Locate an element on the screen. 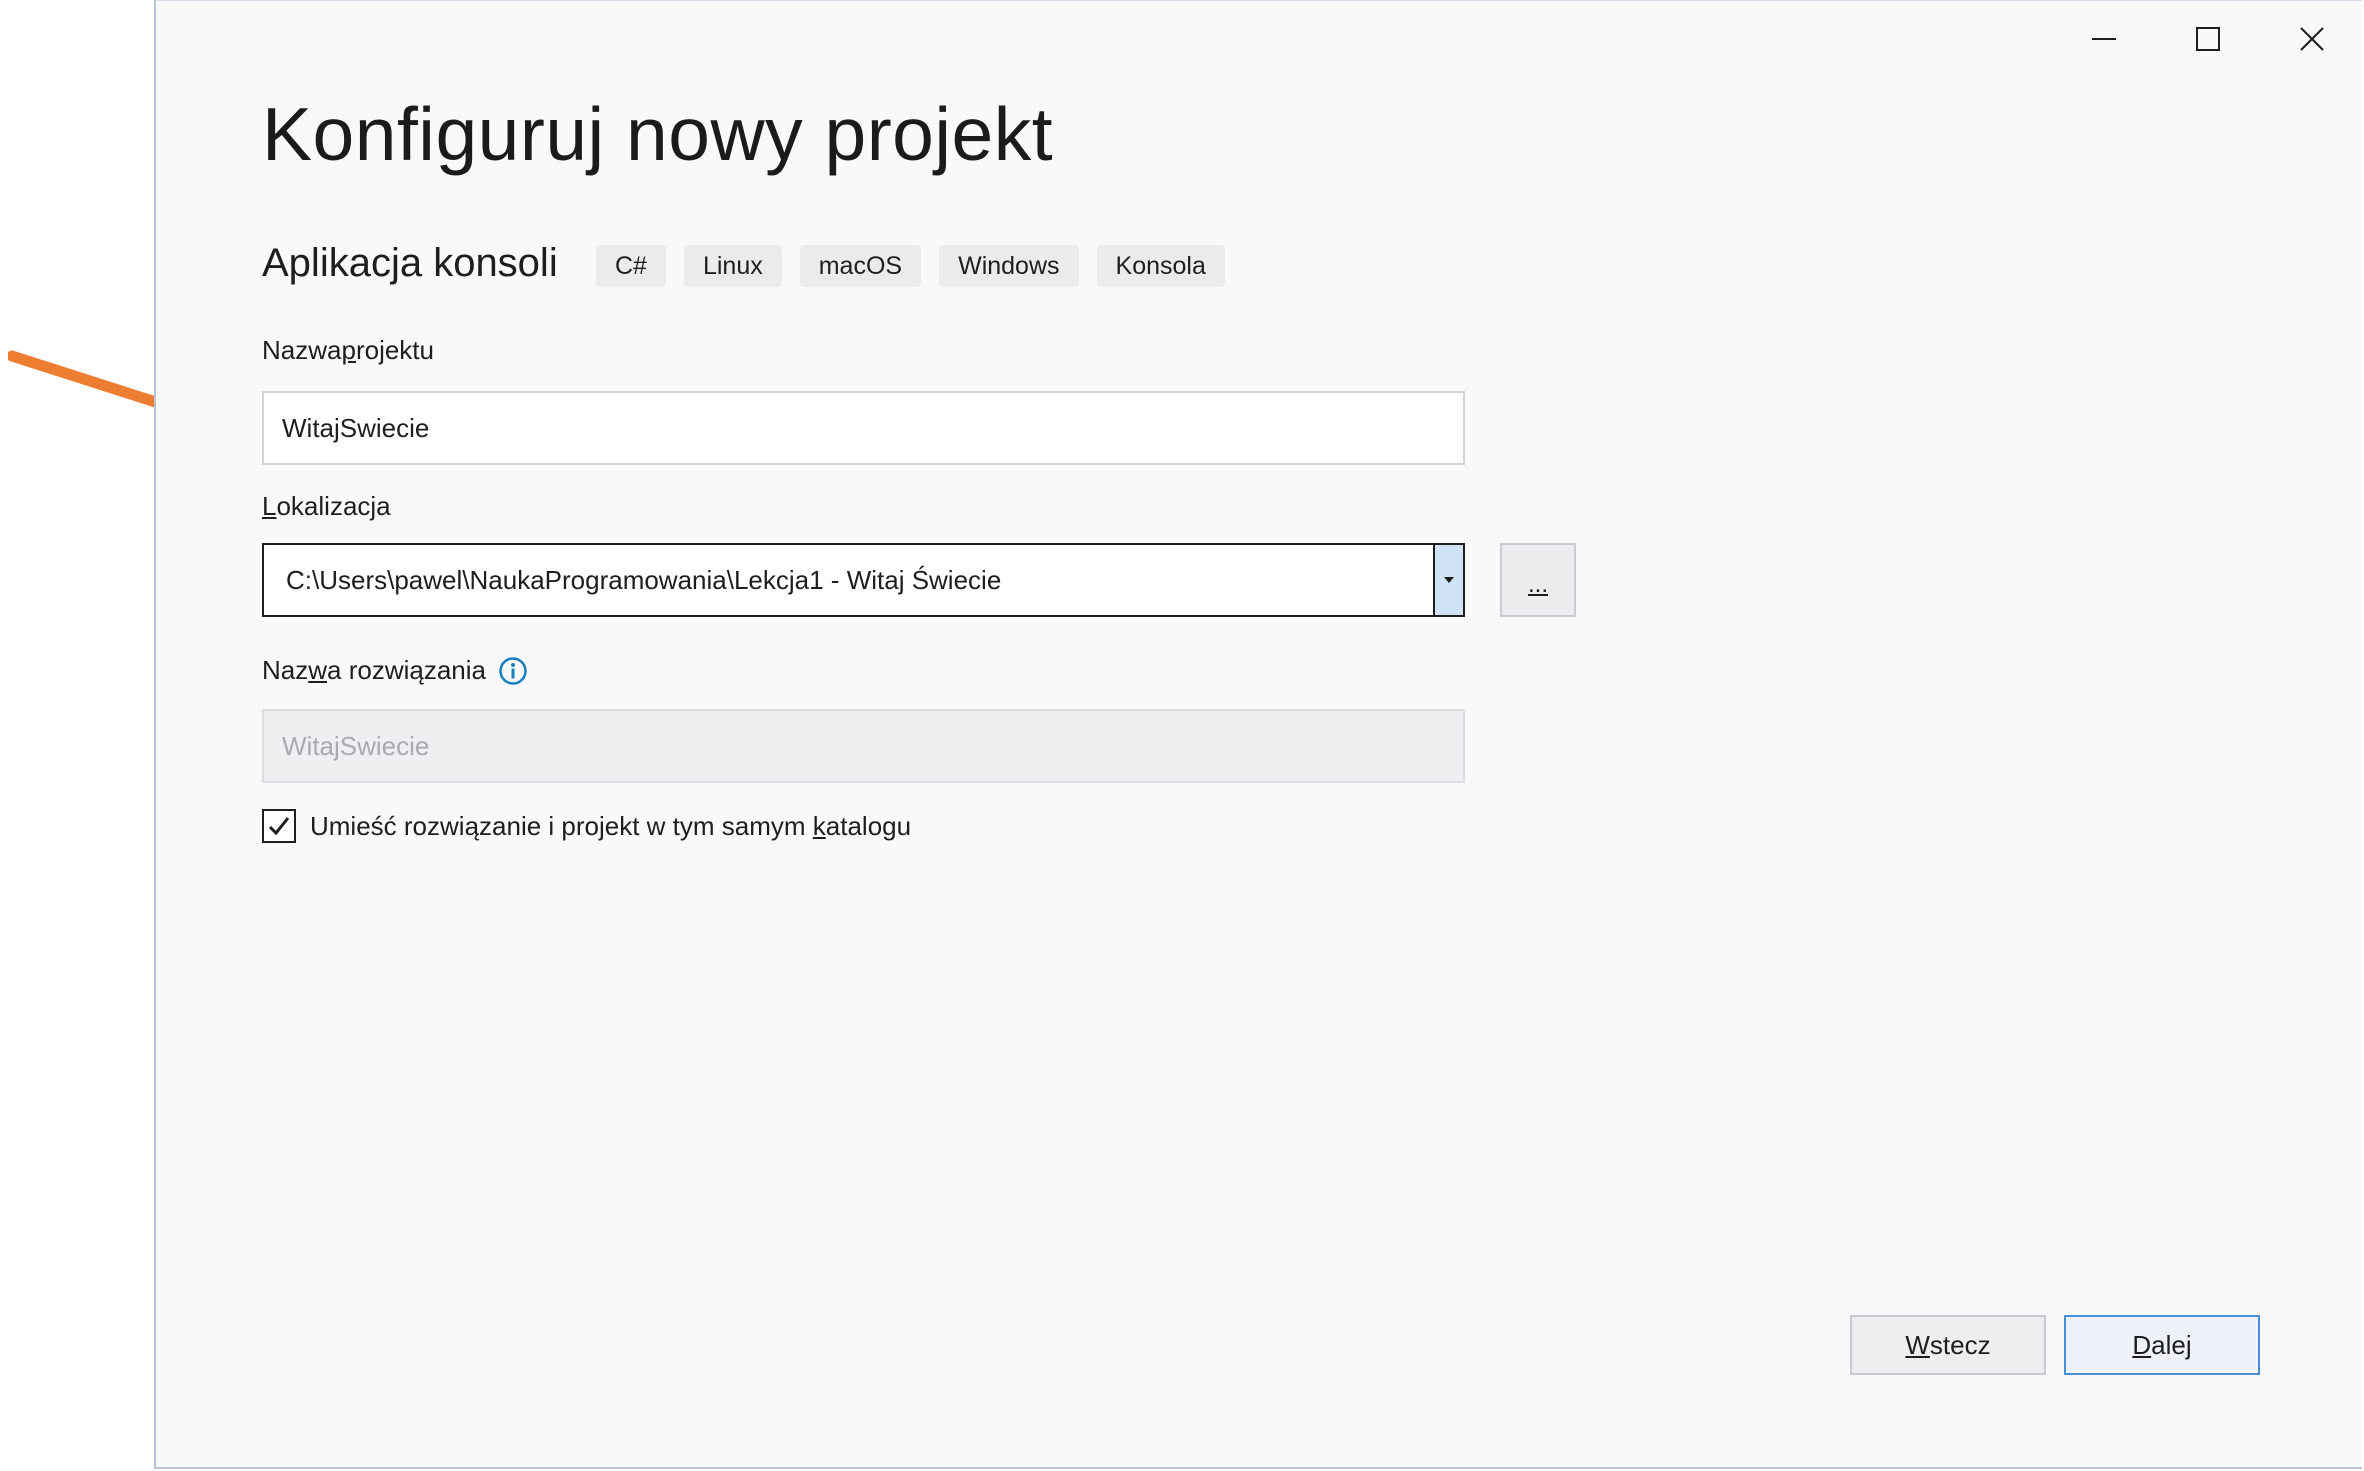  template-tags: C# Linux macOS Windows Konsola is located at coordinates (910, 266).